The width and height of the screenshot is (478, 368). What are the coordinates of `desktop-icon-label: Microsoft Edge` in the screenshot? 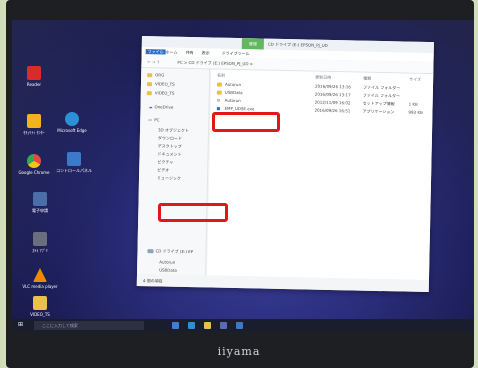 It's located at (72, 130).